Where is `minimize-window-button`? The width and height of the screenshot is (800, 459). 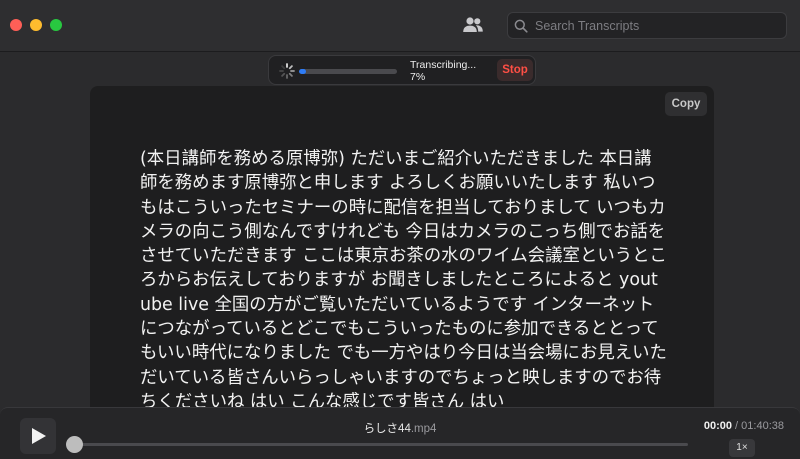 minimize-window-button is located at coordinates (36, 25).